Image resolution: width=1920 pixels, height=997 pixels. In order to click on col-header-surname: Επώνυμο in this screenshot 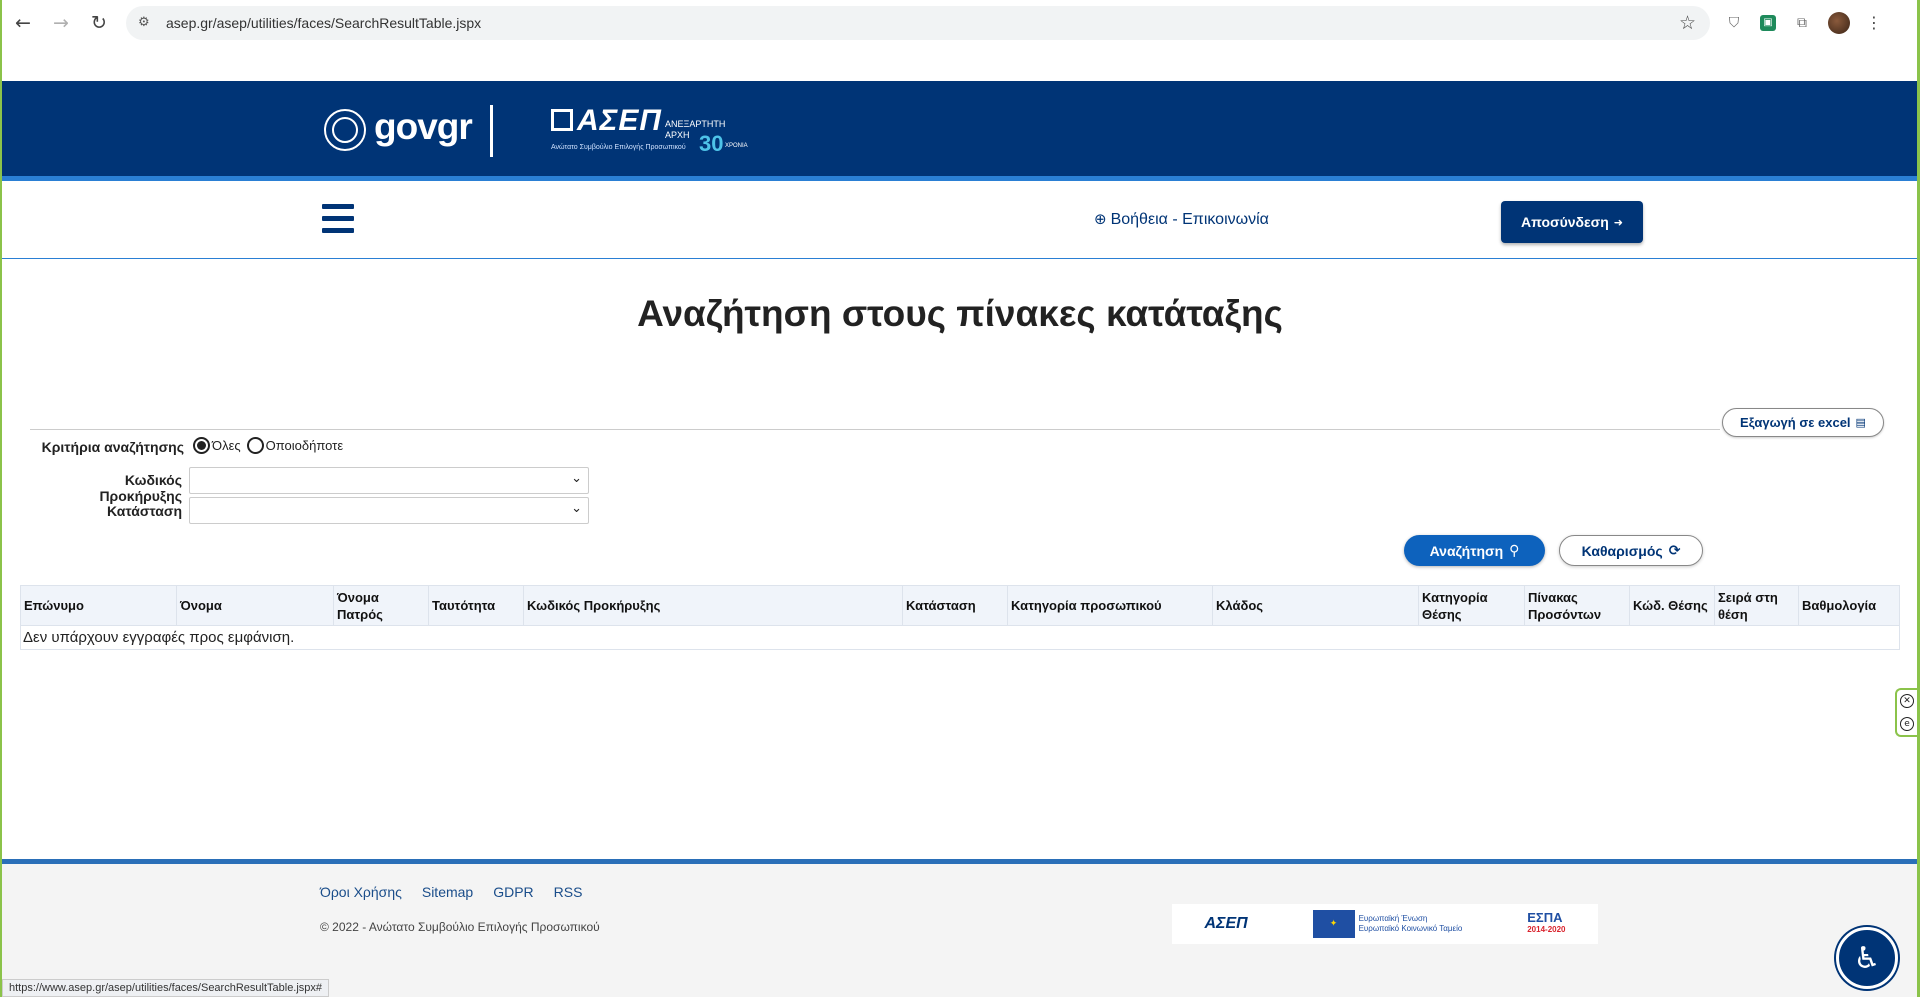, I will do `click(98, 605)`.